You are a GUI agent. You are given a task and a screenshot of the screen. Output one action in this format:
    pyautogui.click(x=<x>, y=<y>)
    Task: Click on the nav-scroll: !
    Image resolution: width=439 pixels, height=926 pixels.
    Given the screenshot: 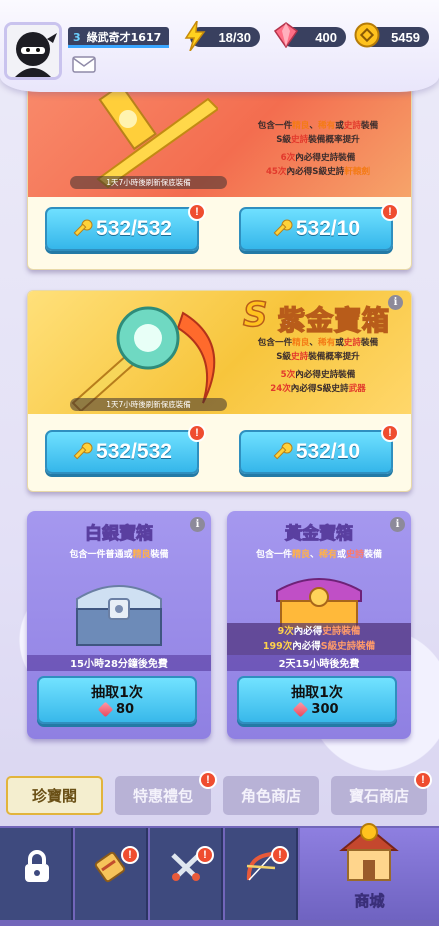 What is the action you would take?
    pyautogui.click(x=111, y=874)
    